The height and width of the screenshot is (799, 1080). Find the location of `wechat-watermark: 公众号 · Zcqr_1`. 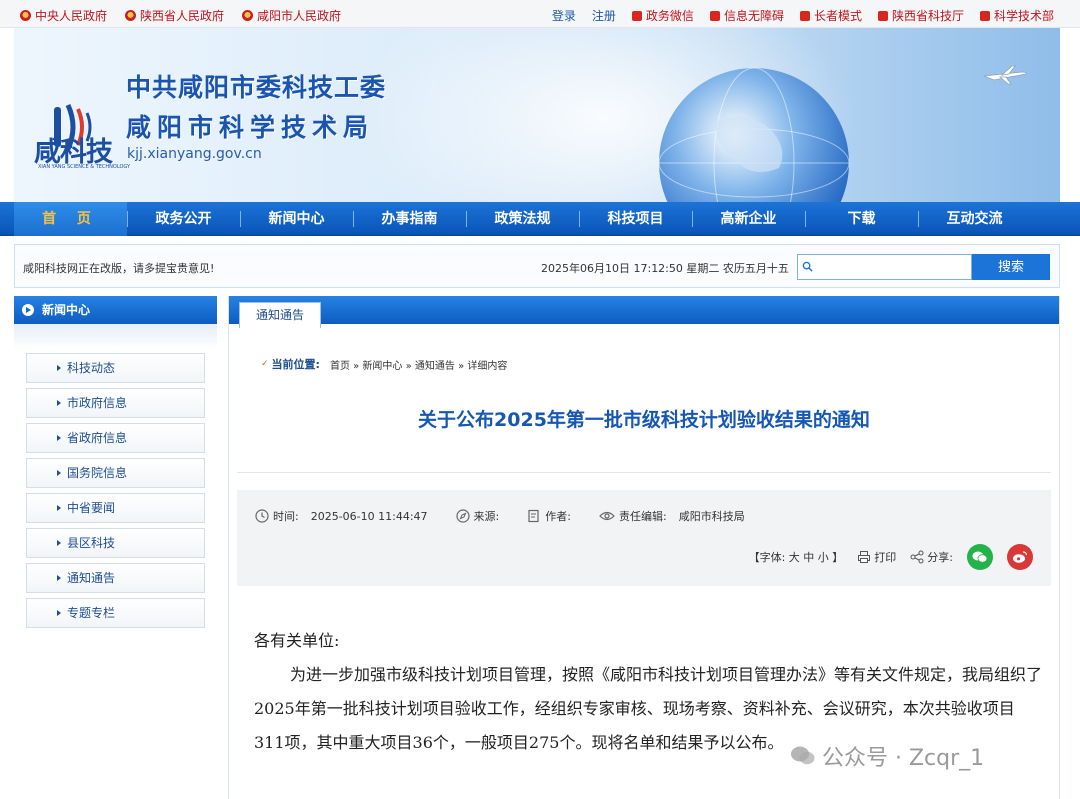

wechat-watermark: 公众号 · Zcqr_1 is located at coordinates (887, 756).